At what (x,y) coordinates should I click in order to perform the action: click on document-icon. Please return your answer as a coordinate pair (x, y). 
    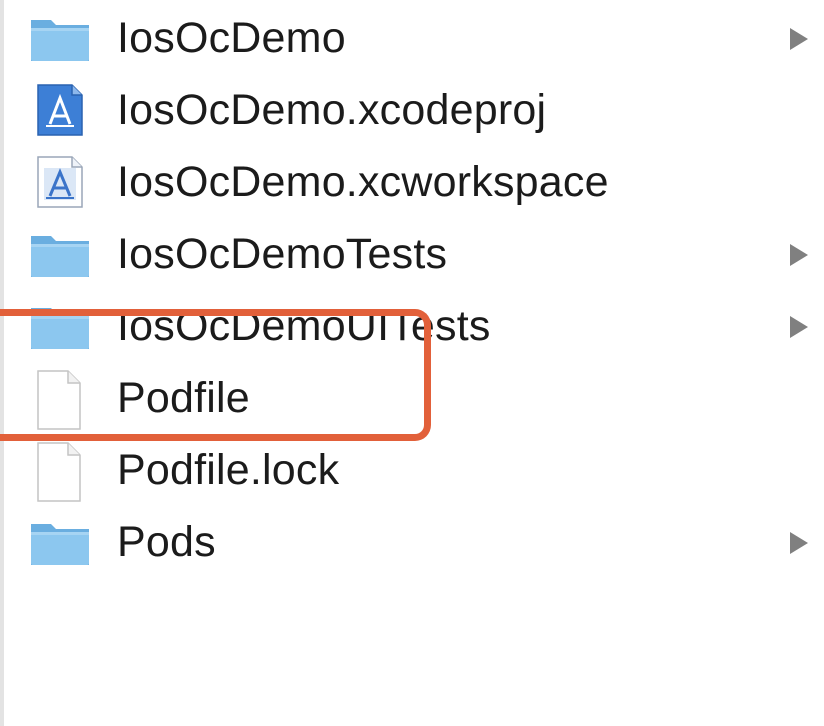
    Looking at the image, I should click on (60, 472).